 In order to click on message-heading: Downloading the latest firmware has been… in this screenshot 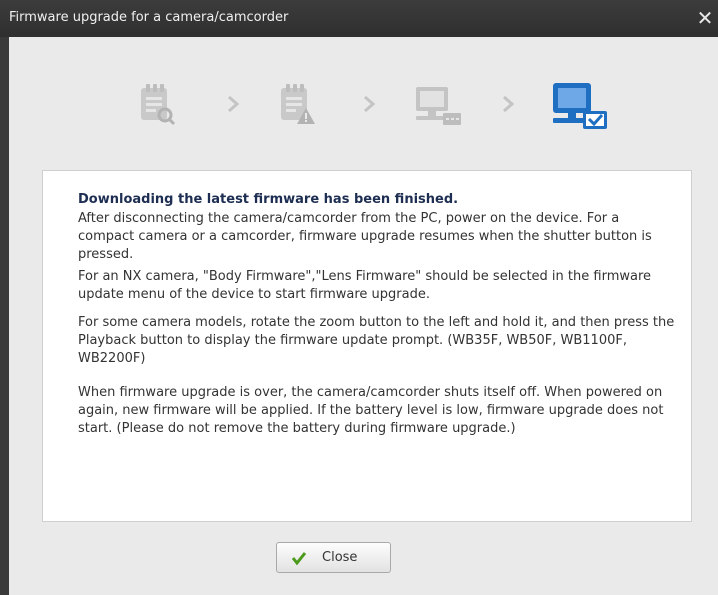, I will do `click(268, 199)`.